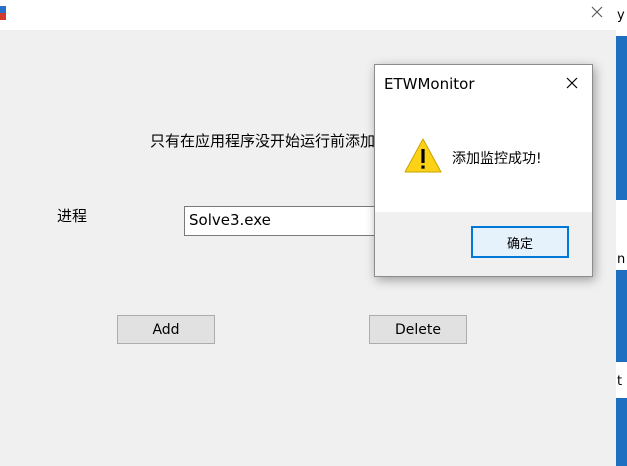 The image size is (627, 466). Describe the element at coordinates (423, 155) in the screenshot. I see `warning-icon` at that location.